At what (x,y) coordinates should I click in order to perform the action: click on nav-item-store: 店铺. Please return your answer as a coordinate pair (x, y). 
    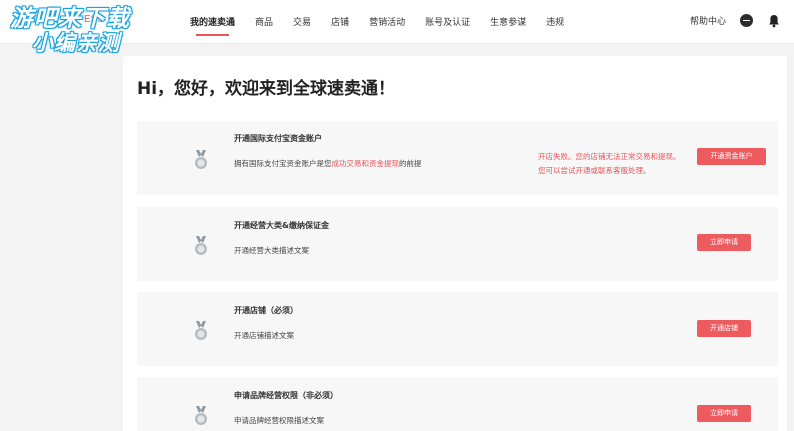
    Looking at the image, I should click on (340, 21).